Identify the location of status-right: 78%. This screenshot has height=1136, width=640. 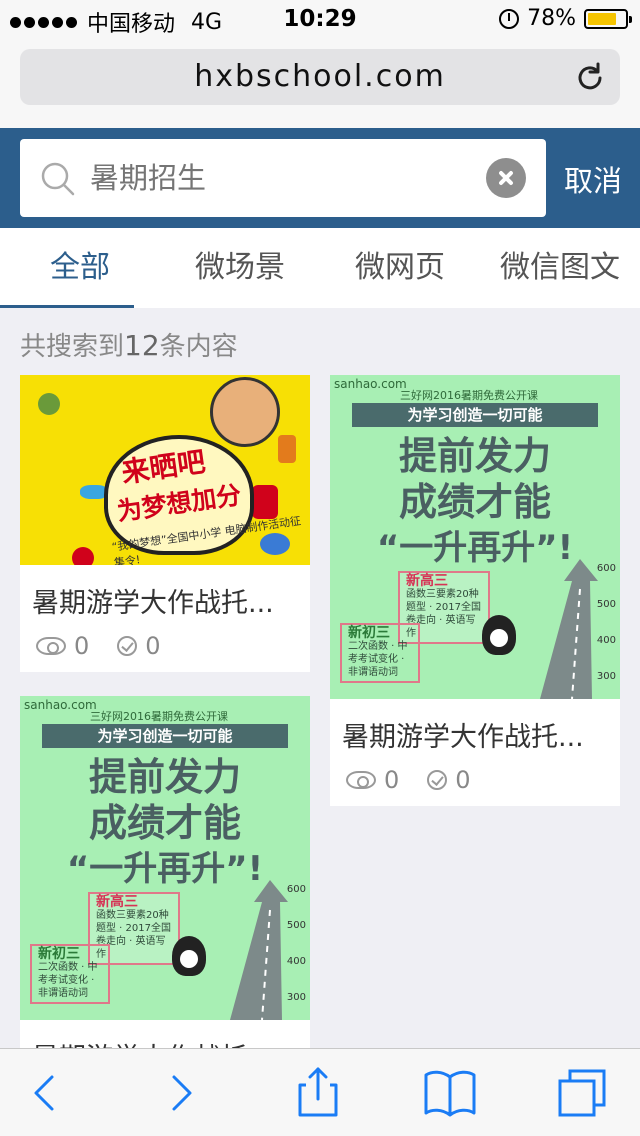
(565, 18).